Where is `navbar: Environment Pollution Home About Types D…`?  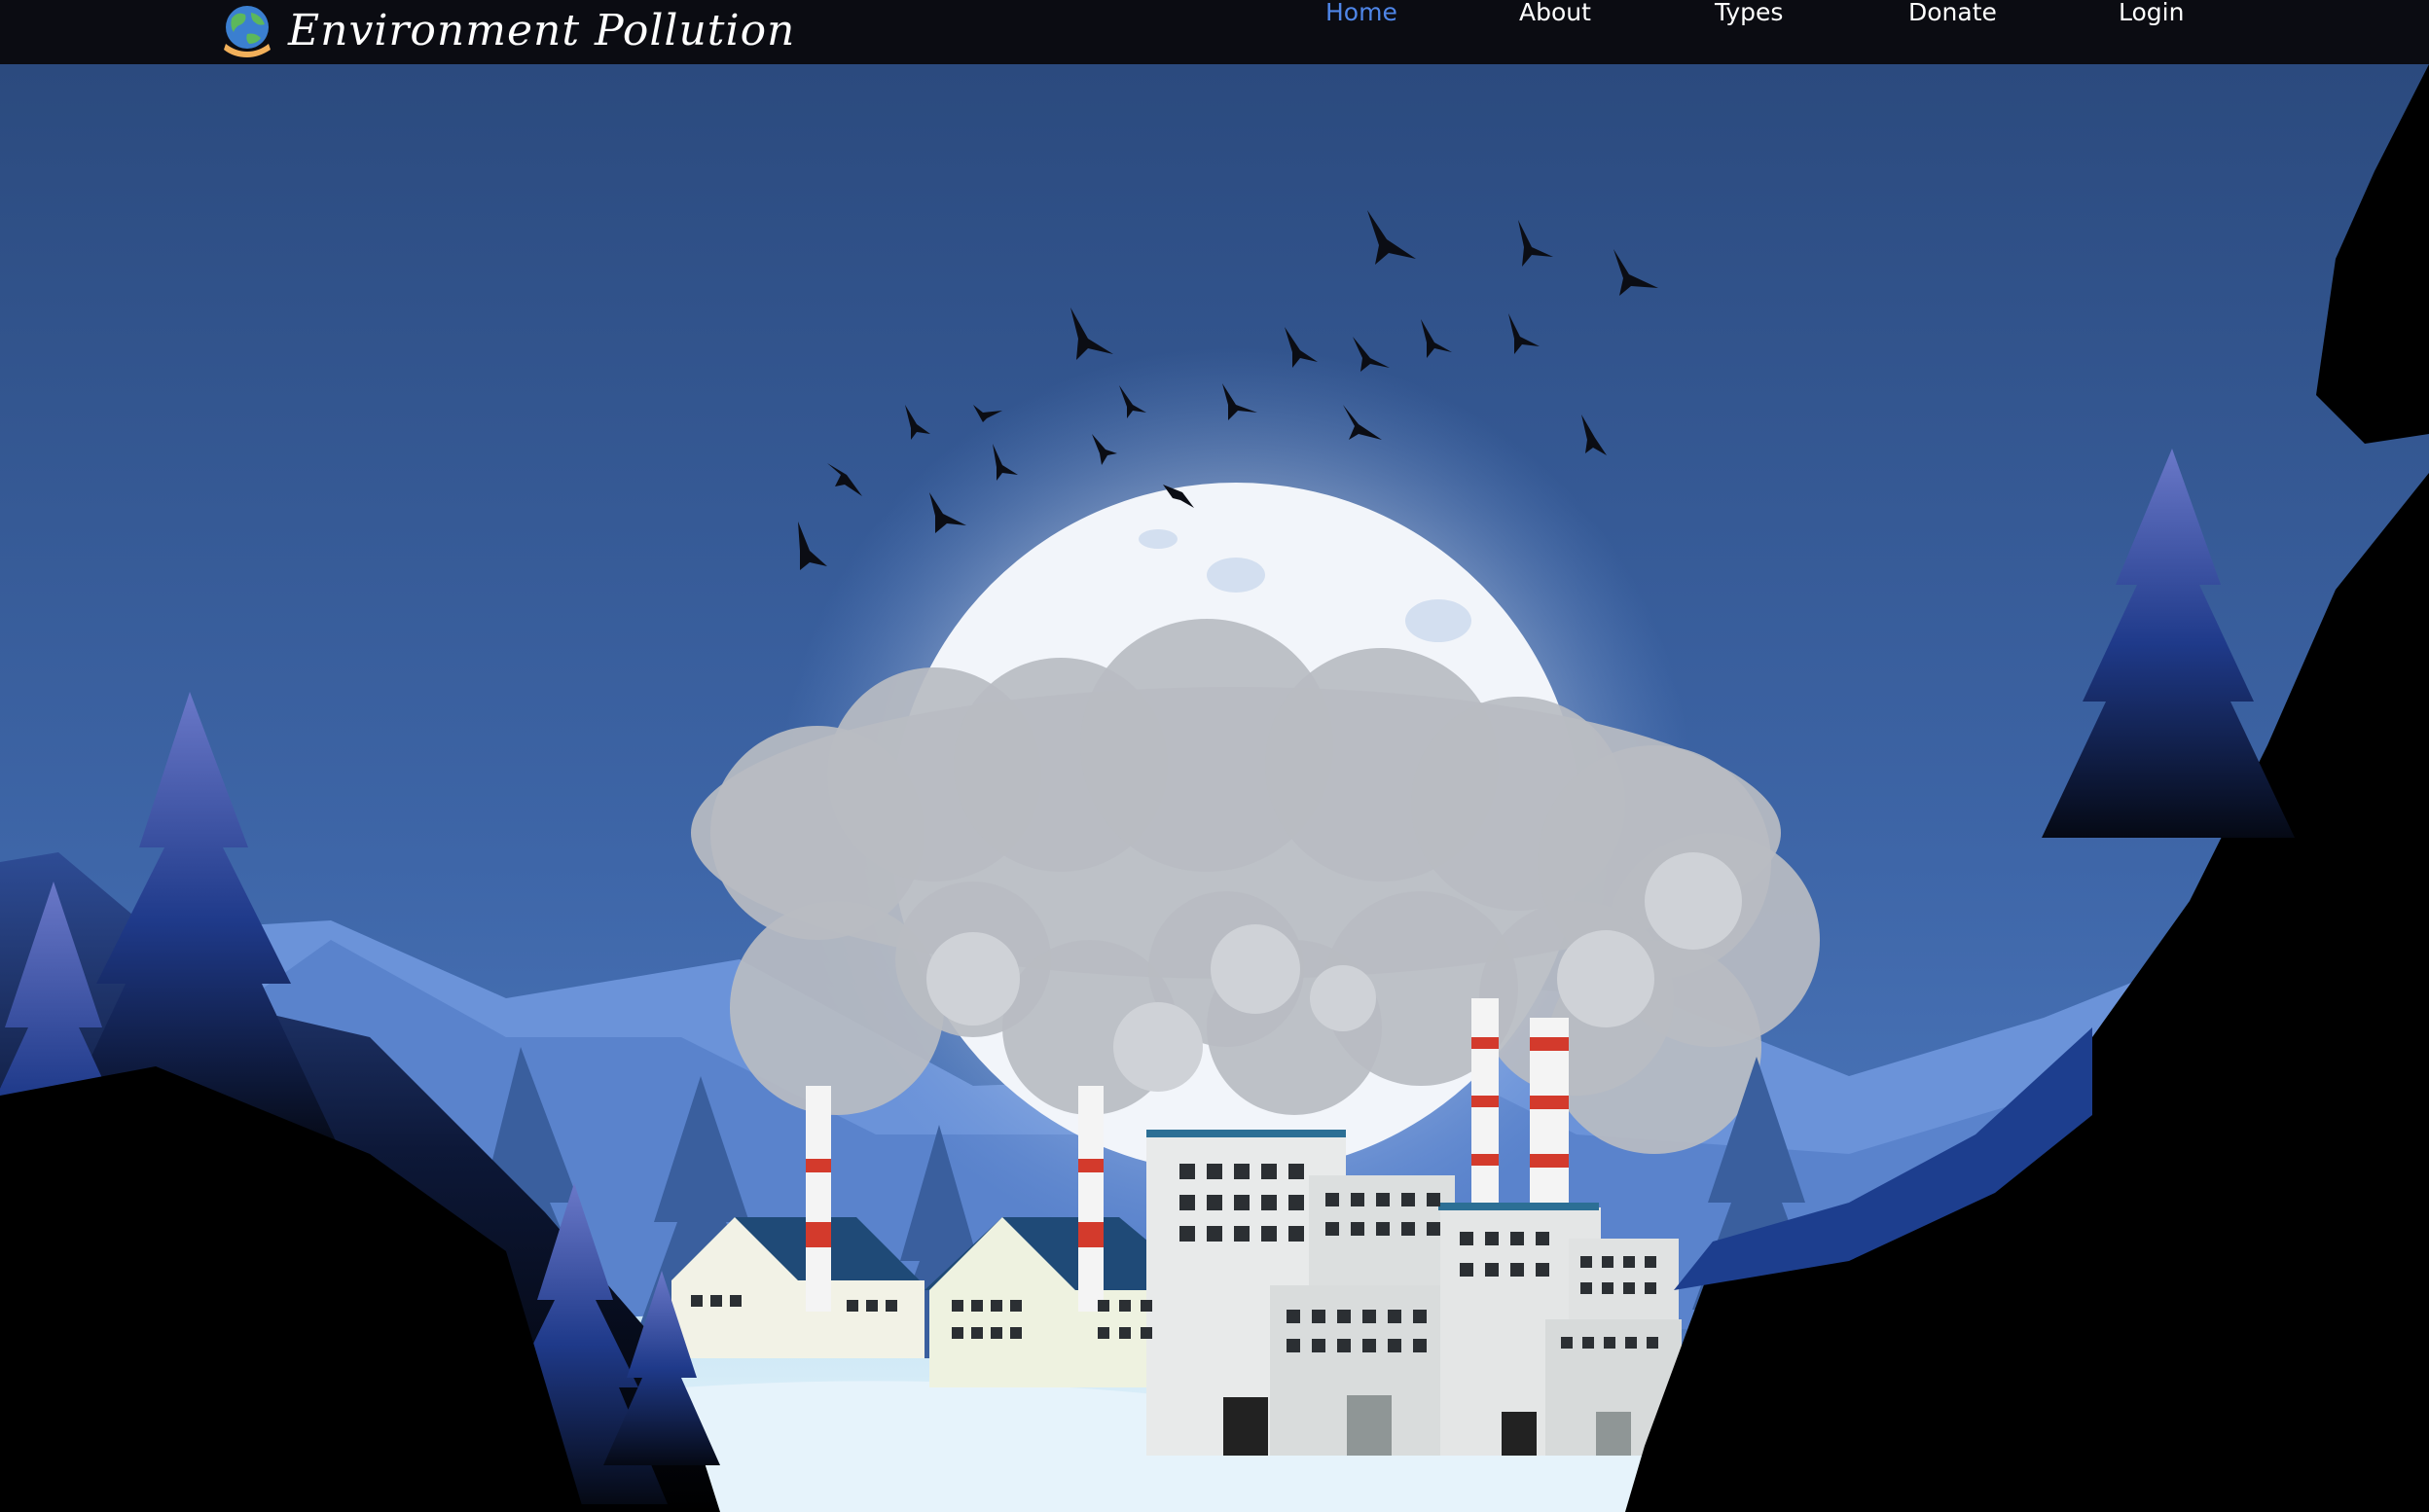 navbar: Environment Pollution Home About Types D… is located at coordinates (1214, 32).